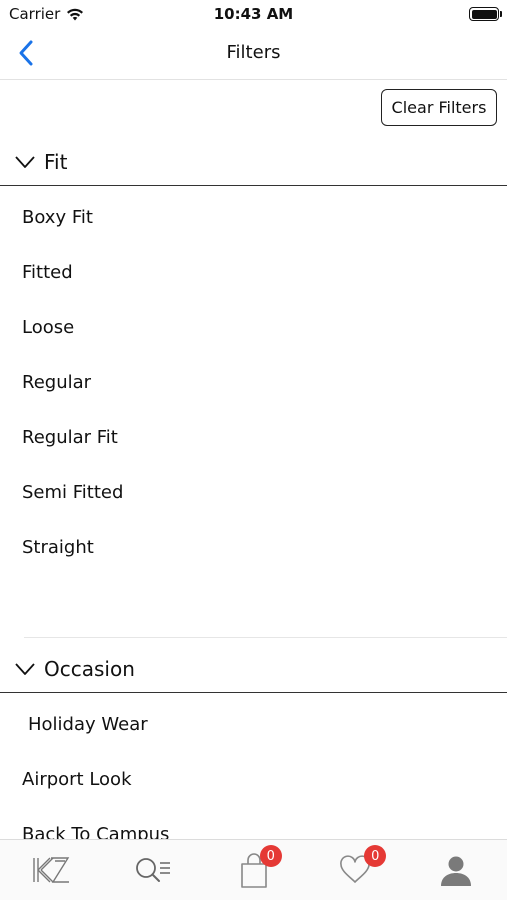 This screenshot has height=900, width=507. Describe the element at coordinates (72, 492) in the screenshot. I see `filter-option: Semi Fitted` at that location.